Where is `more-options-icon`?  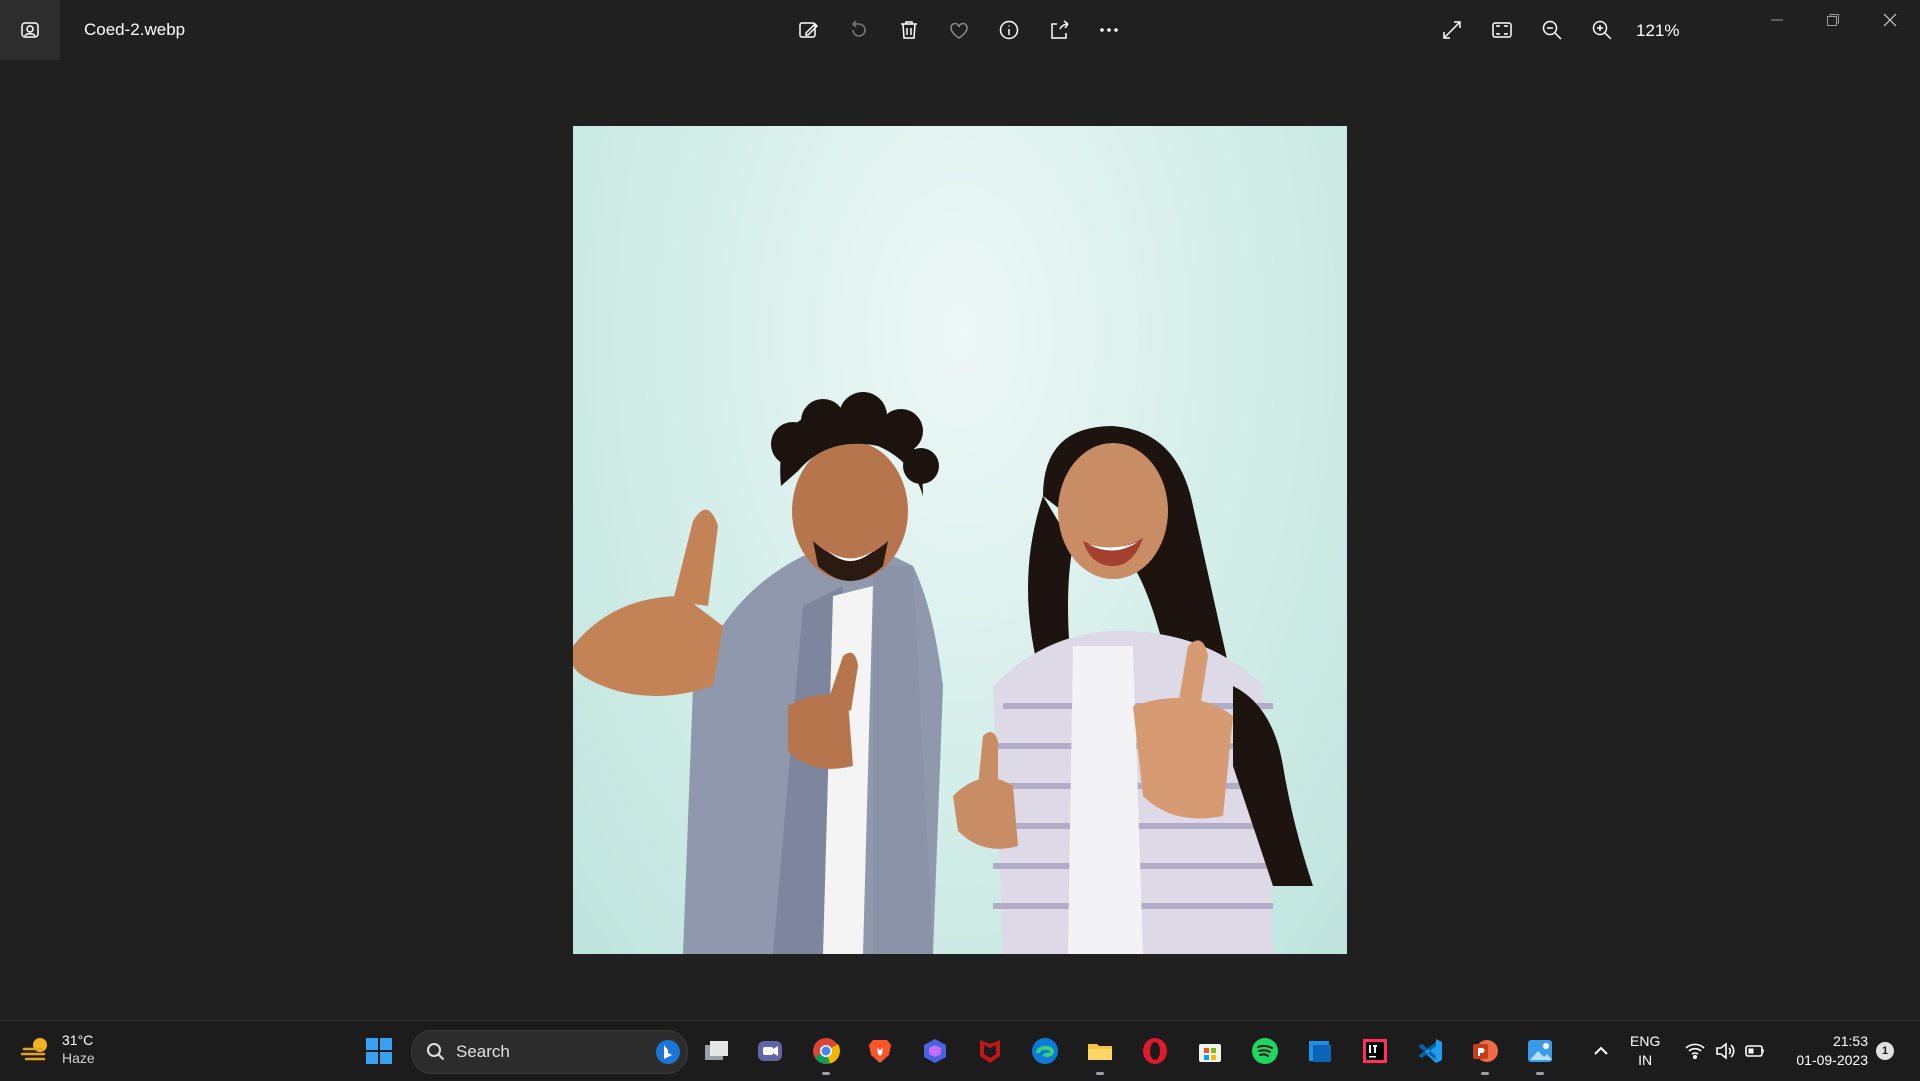 more-options-icon is located at coordinates (1109, 30).